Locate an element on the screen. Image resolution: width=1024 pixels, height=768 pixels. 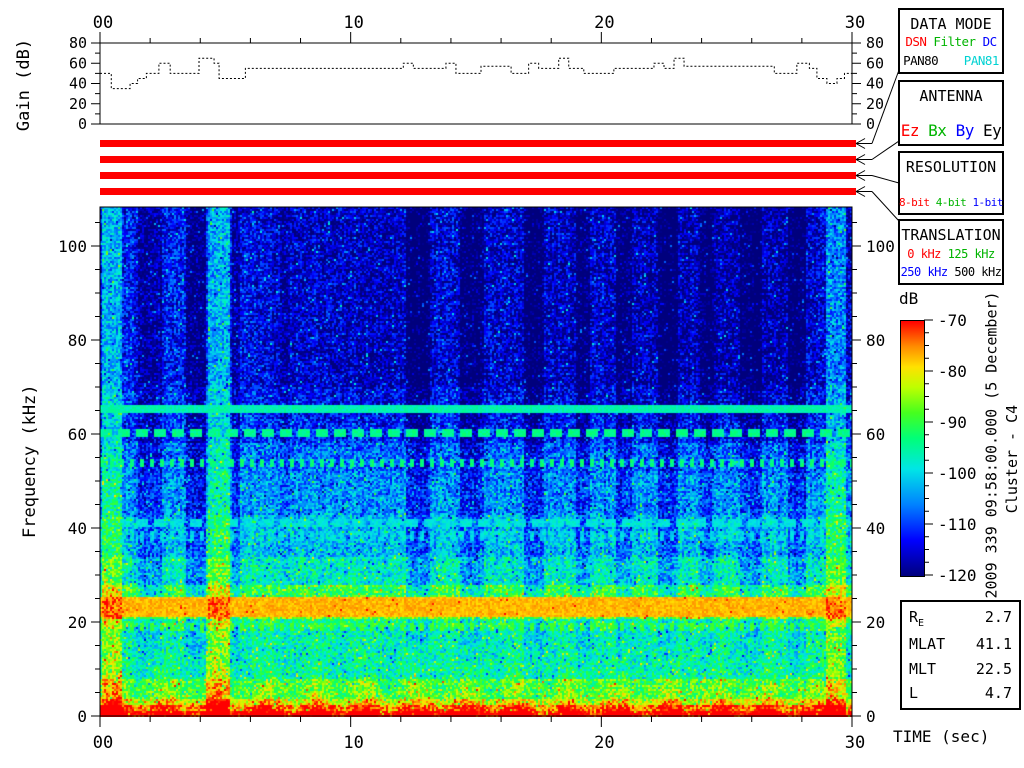
info-box-value: 250 kHz is located at coordinates (924, 272).